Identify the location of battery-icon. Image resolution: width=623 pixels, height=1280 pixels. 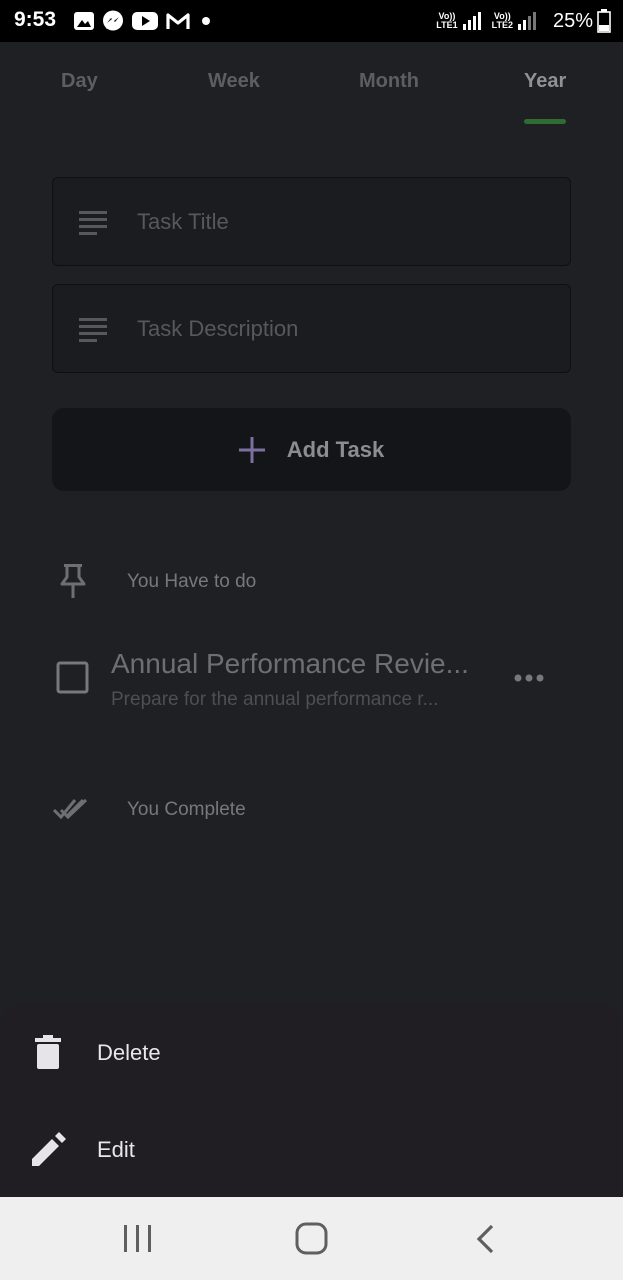
(604, 21).